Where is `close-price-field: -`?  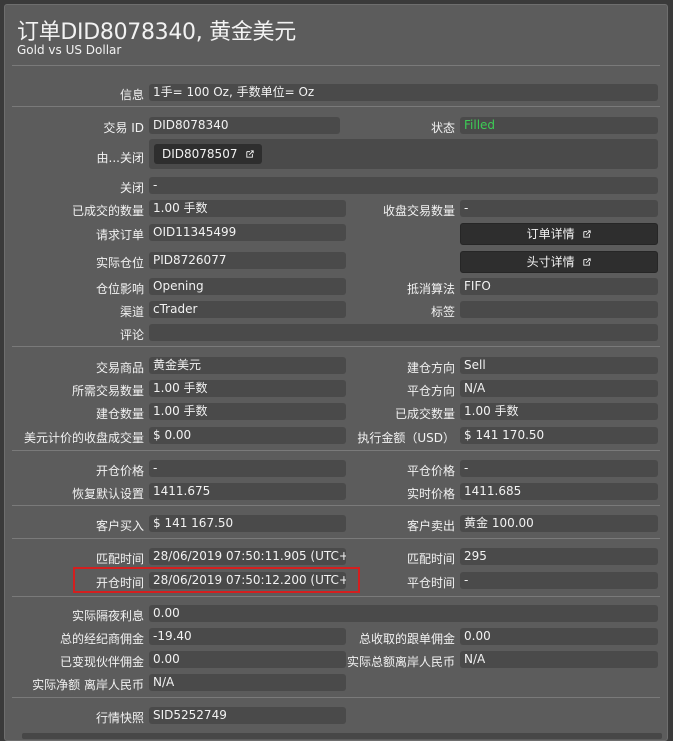
close-price-field: - is located at coordinates (559, 468).